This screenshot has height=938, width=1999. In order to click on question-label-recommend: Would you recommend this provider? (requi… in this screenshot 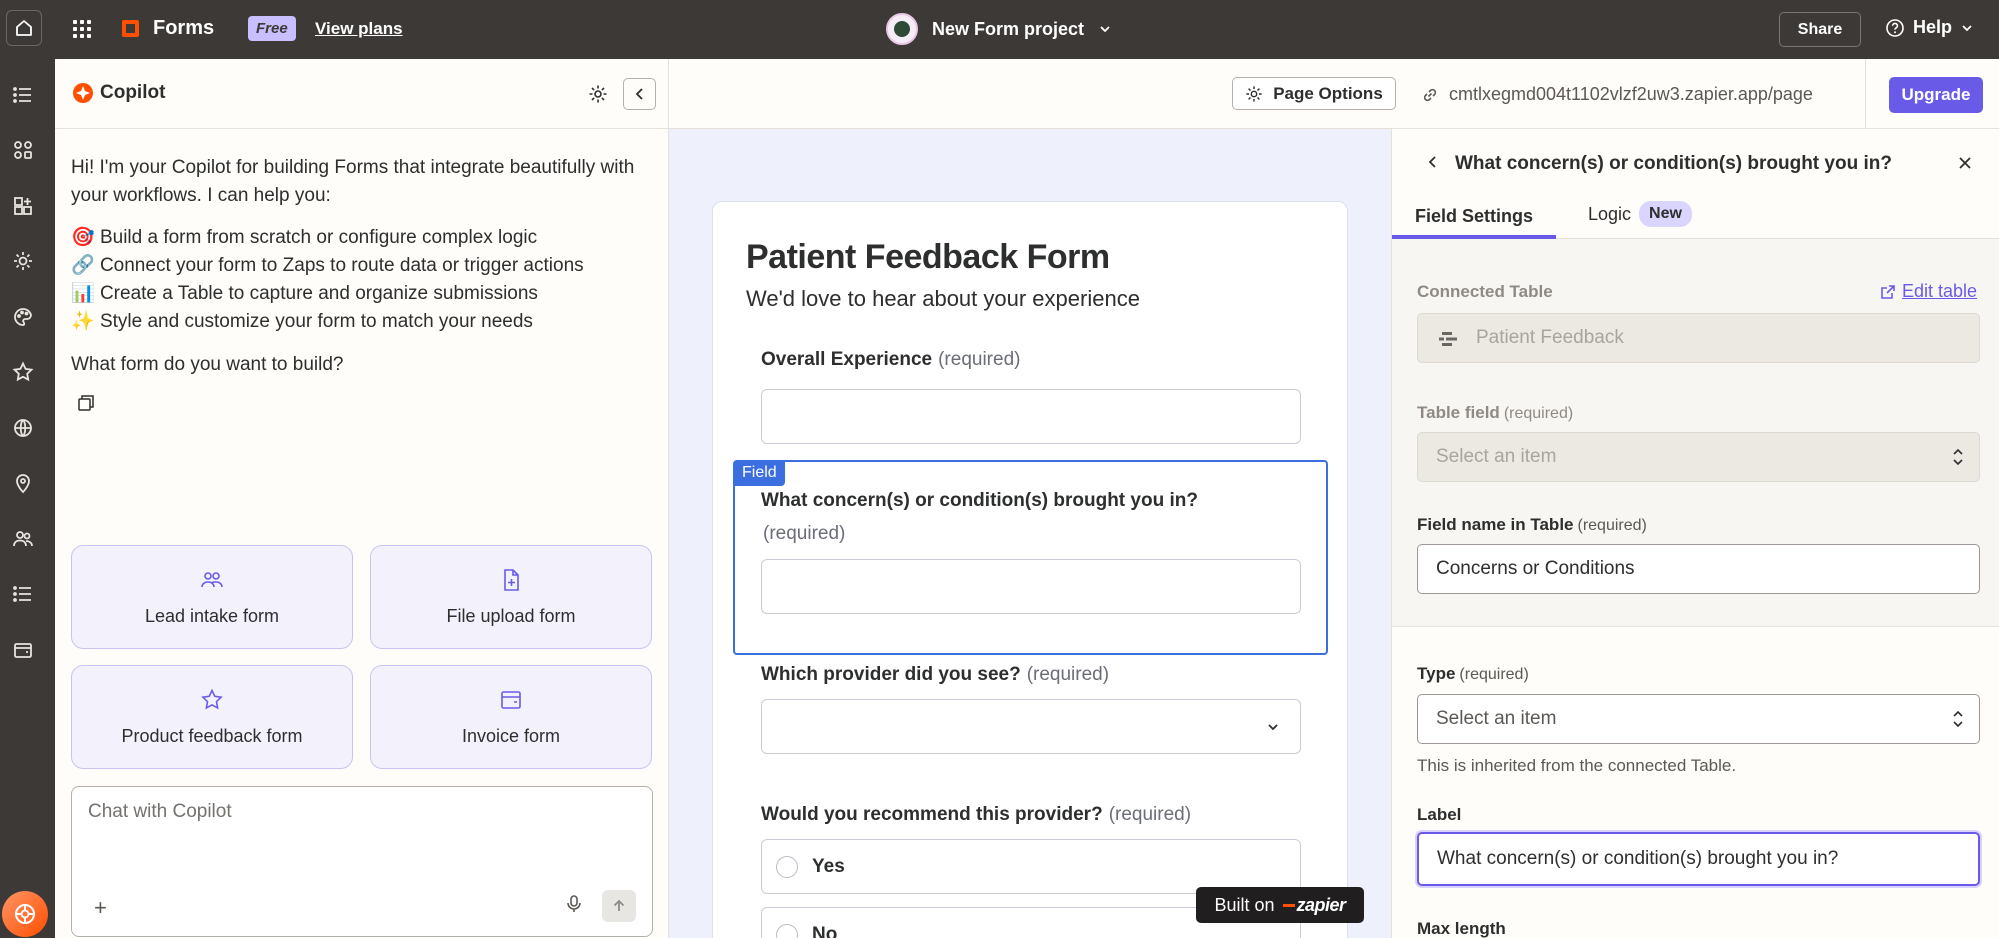, I will do `click(976, 815)`.